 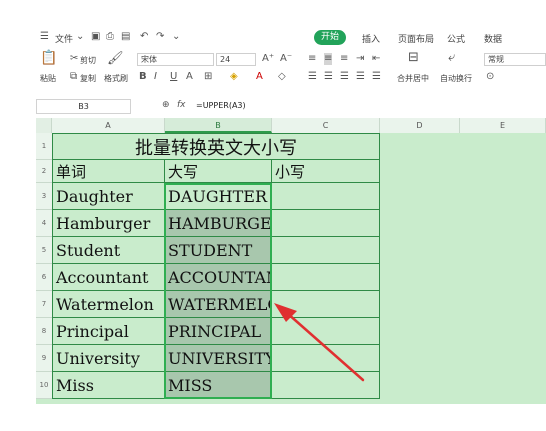 I want to click on menu-icon: ☰, so click(x=44, y=36).